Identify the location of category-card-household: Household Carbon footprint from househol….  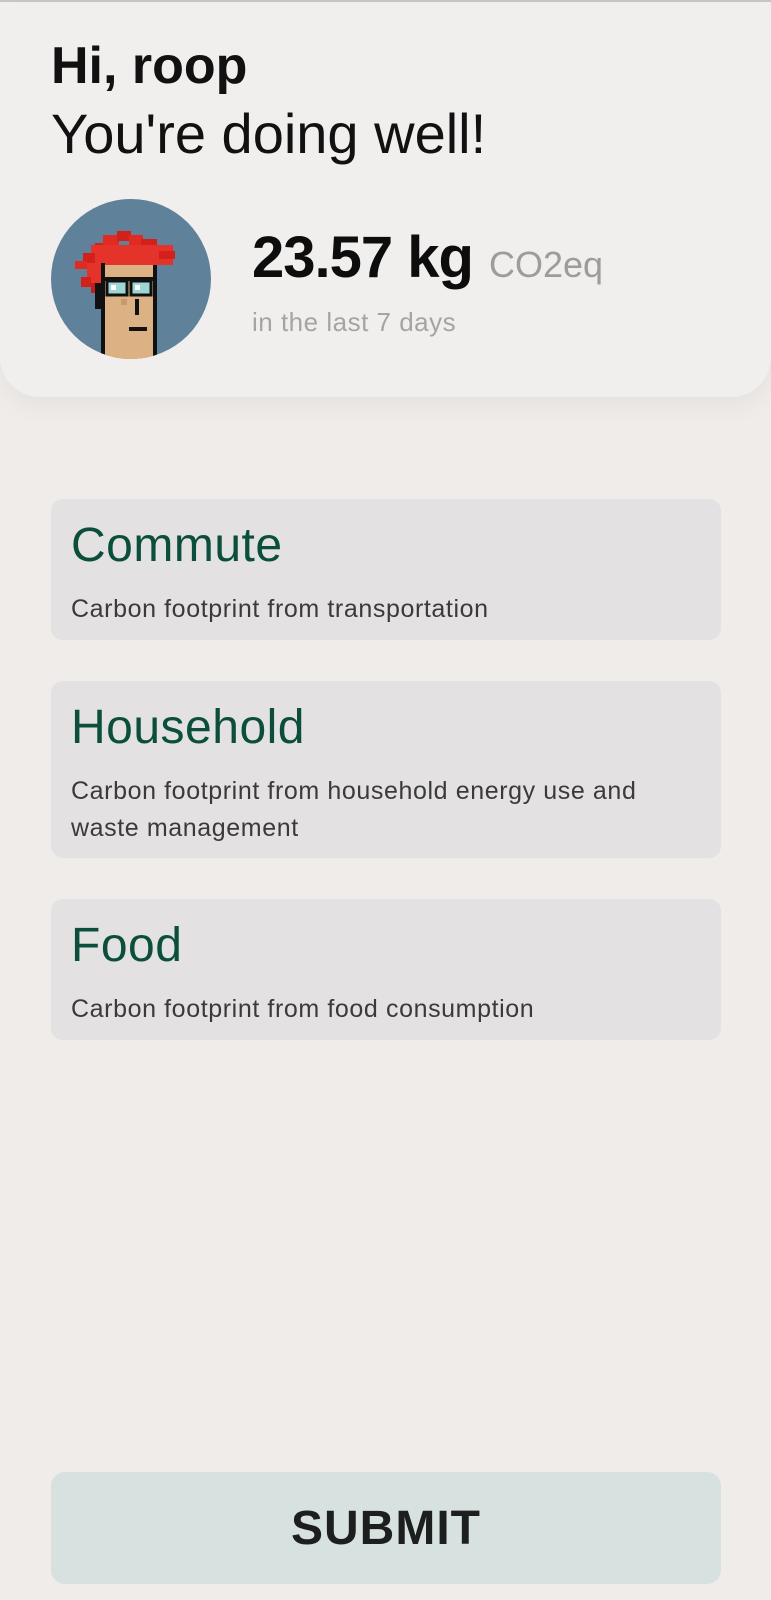
(386, 769).